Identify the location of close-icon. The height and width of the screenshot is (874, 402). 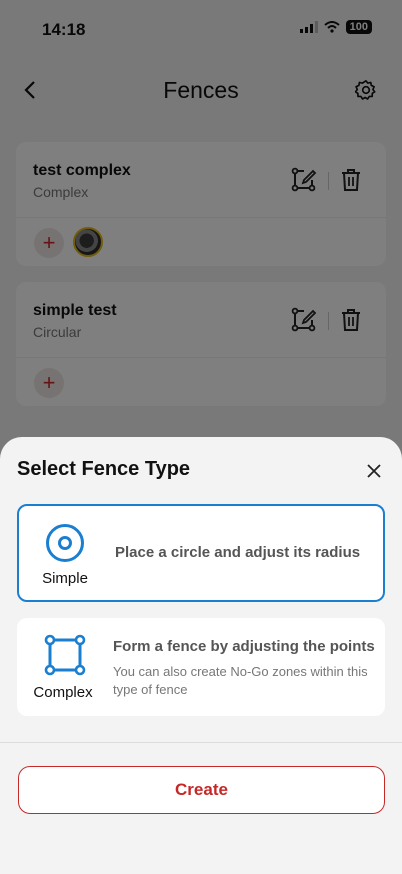
(374, 471).